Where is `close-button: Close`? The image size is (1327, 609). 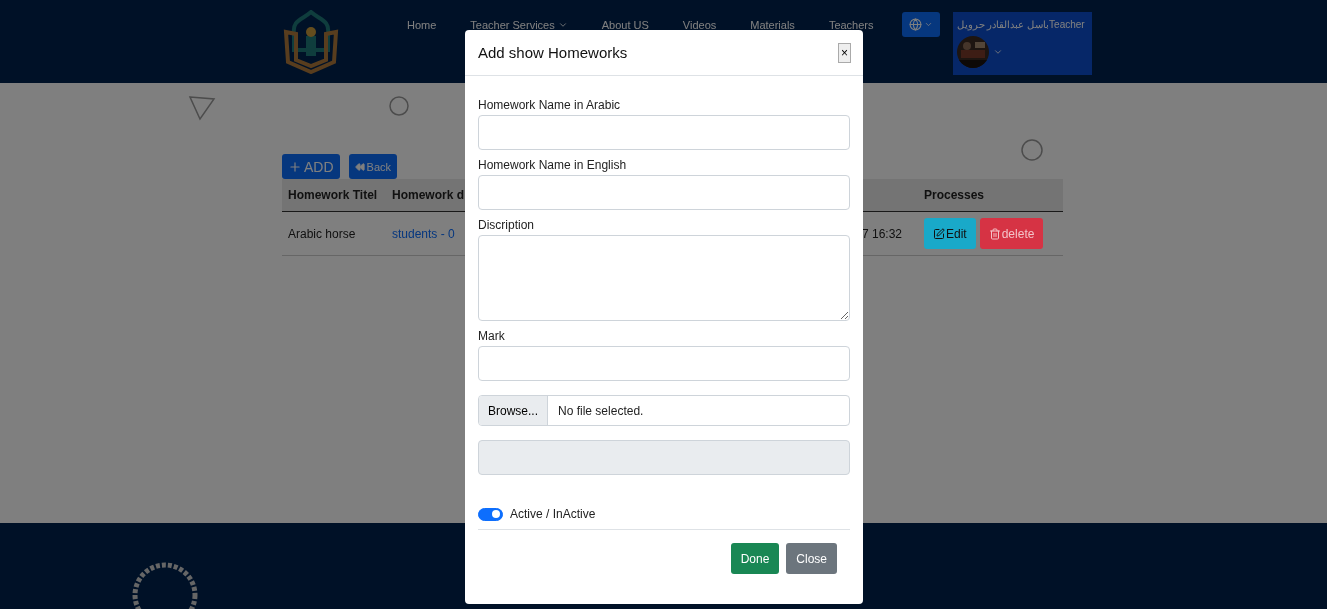
close-button: Close is located at coordinates (811, 558).